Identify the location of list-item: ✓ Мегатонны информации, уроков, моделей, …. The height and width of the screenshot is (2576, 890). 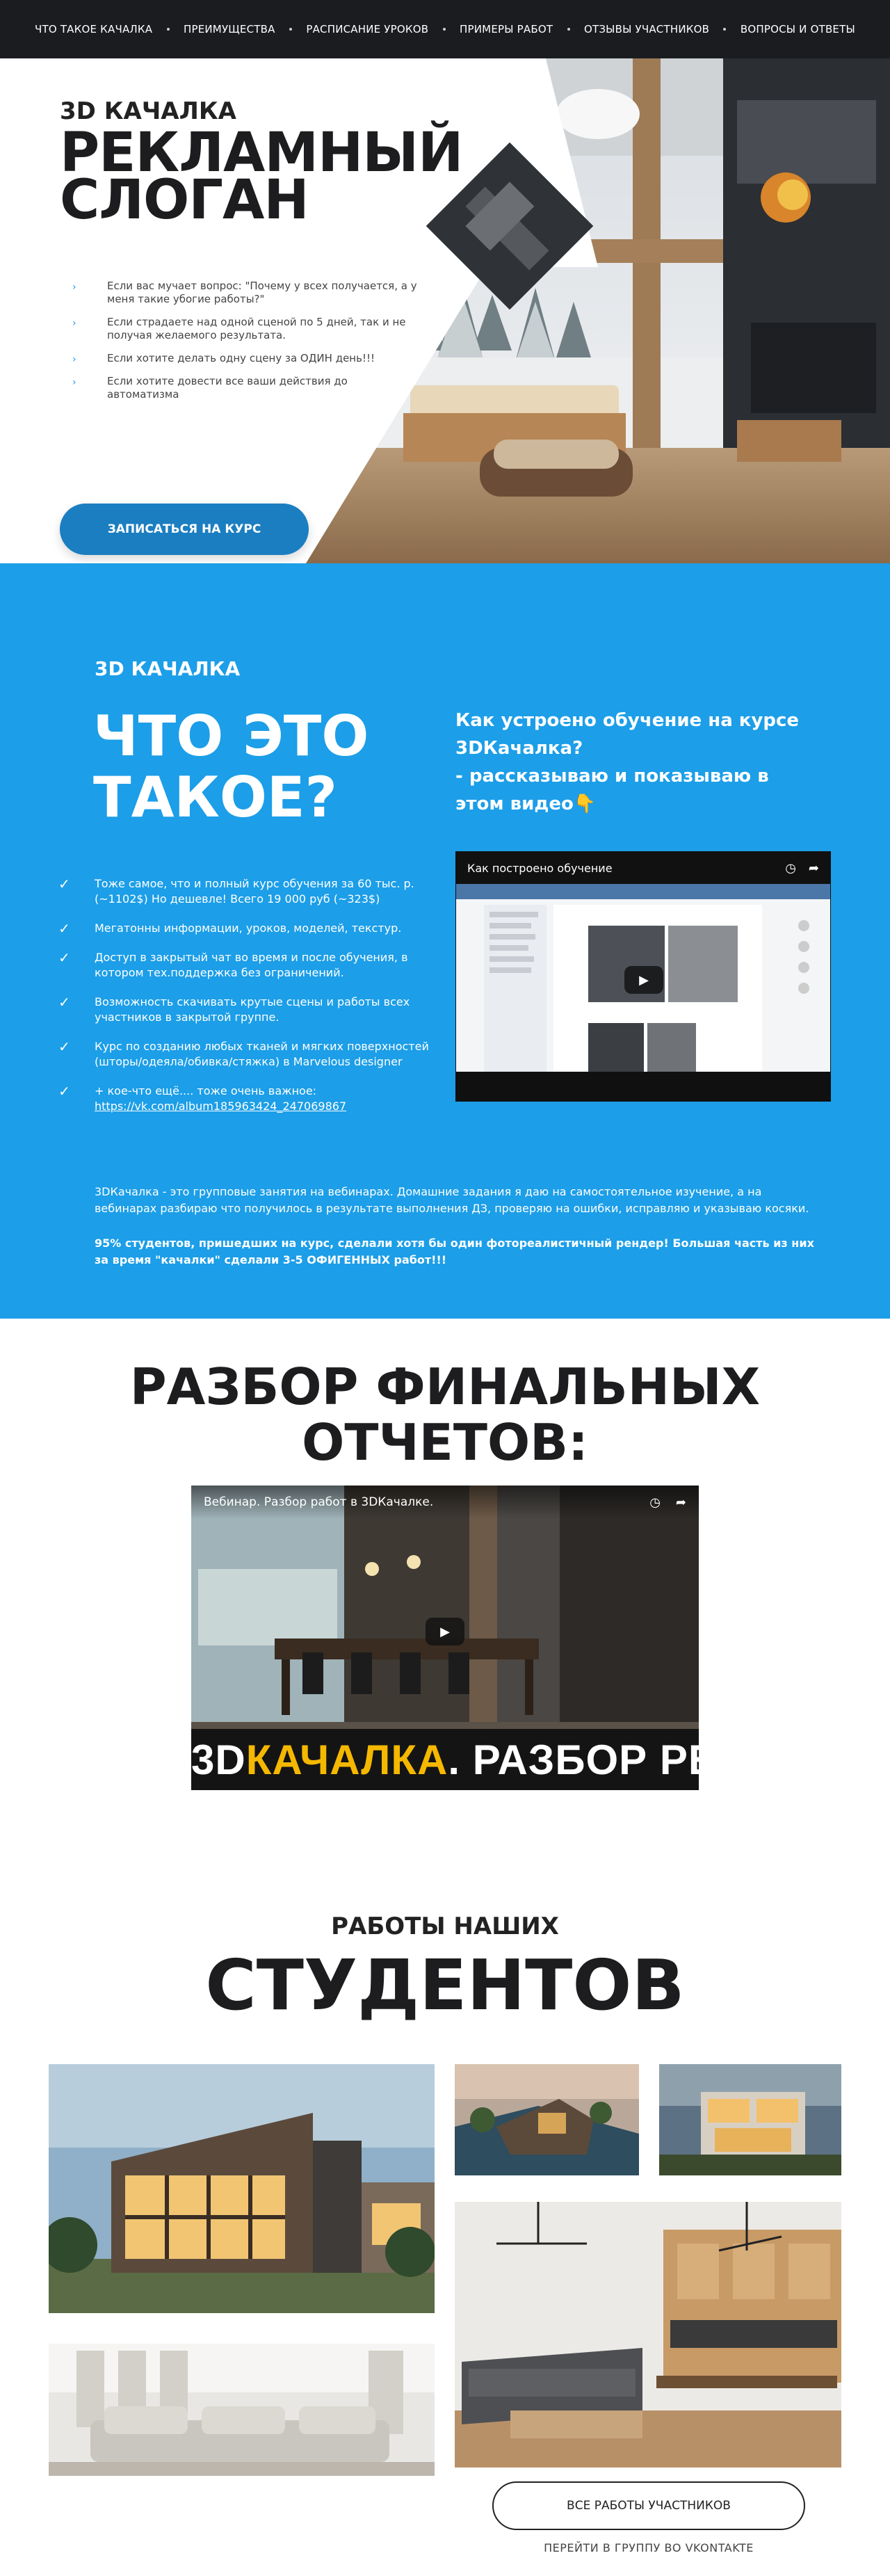
(246, 928).